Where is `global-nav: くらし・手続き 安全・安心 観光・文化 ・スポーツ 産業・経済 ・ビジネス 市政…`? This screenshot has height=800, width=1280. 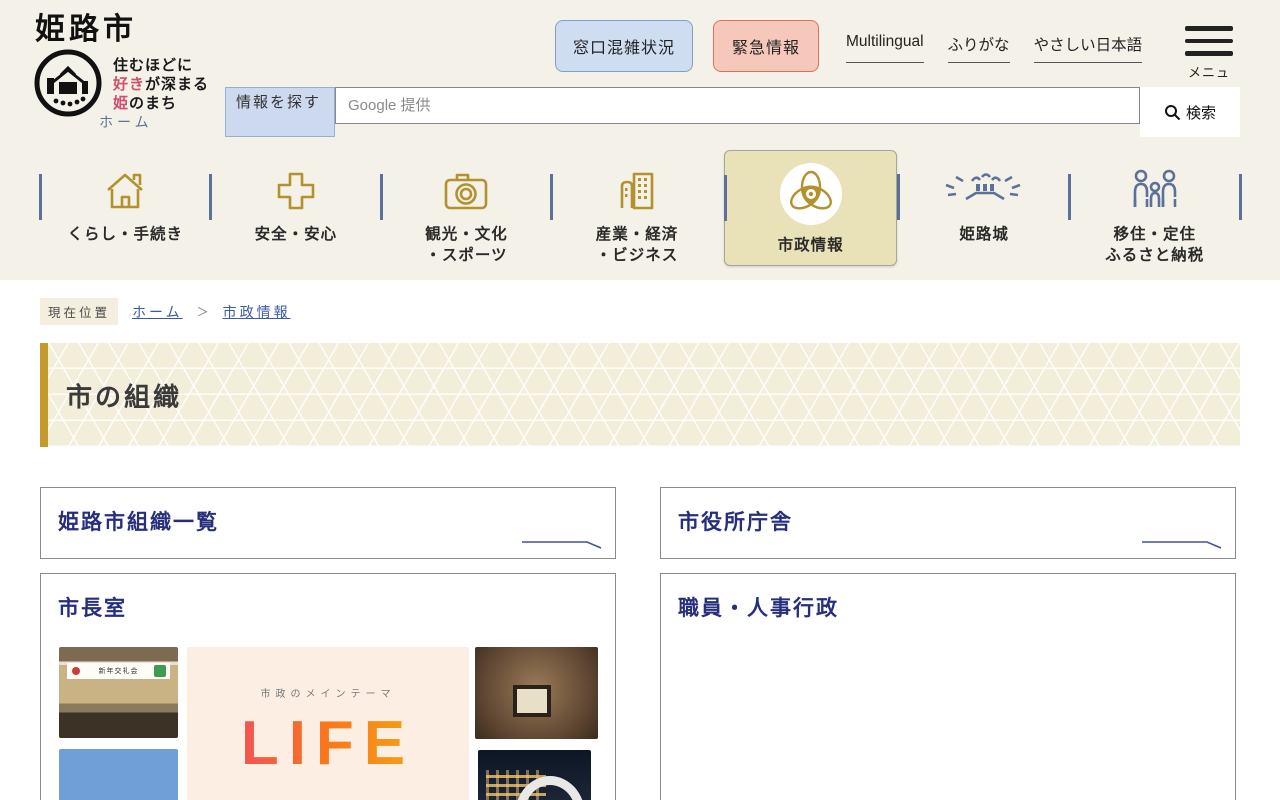
global-nav: くらし・手続き 安全・安心 観光・文化 ・スポーツ 産業・経済 ・ビジネス 市政… is located at coordinates (640, 208).